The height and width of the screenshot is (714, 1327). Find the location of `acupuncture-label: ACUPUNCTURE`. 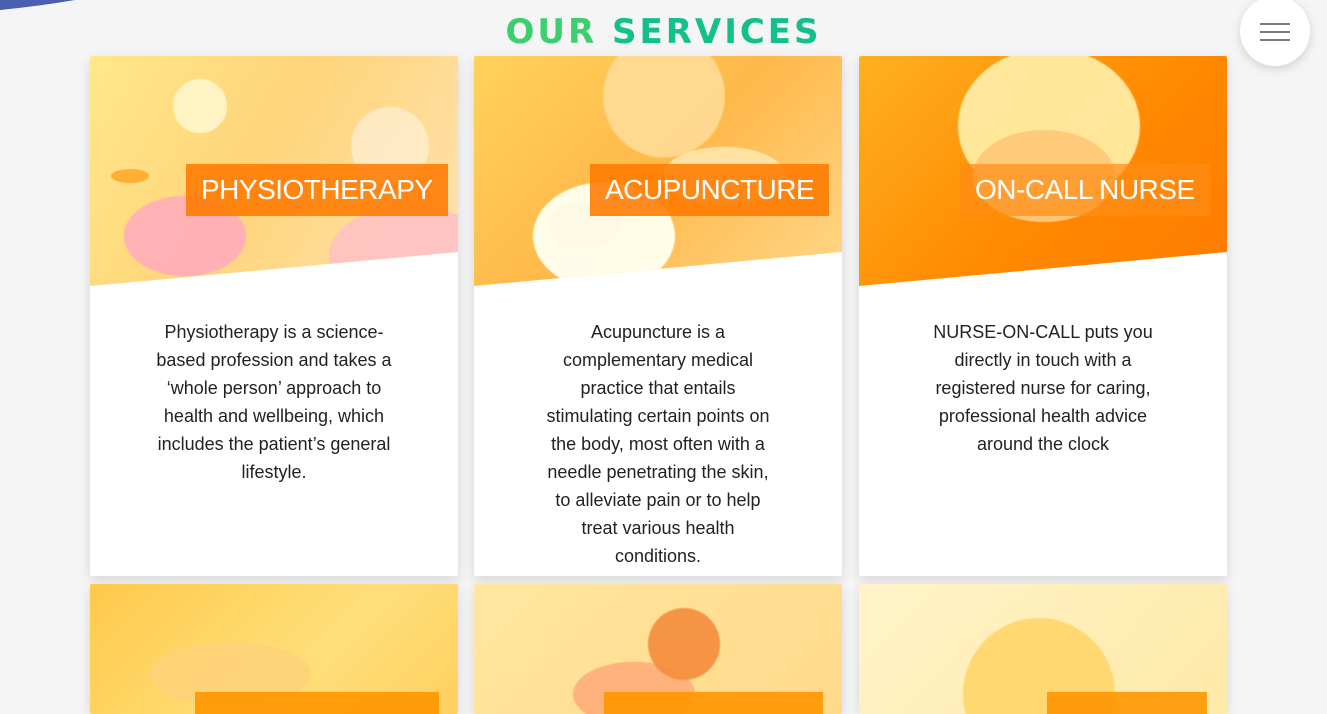

acupuncture-label: ACUPUNCTURE is located at coordinates (710, 190).